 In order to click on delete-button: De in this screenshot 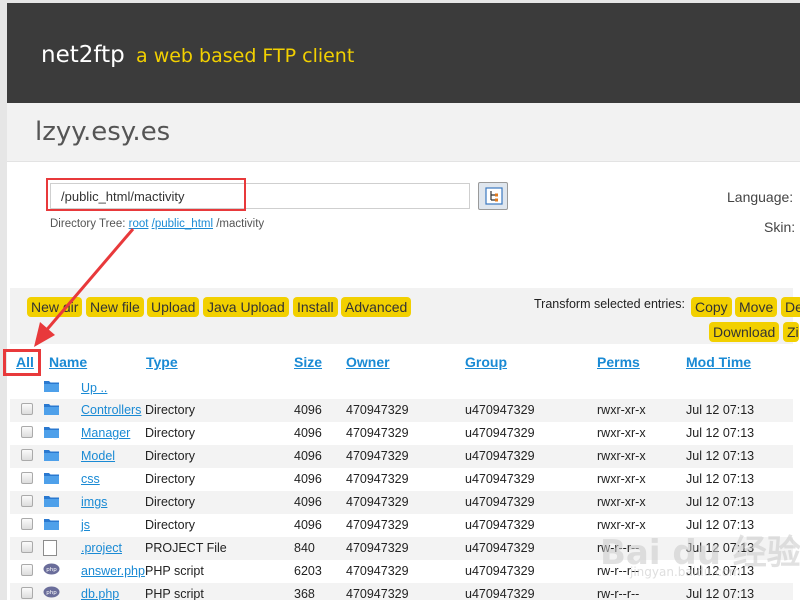, I will do `click(790, 307)`.